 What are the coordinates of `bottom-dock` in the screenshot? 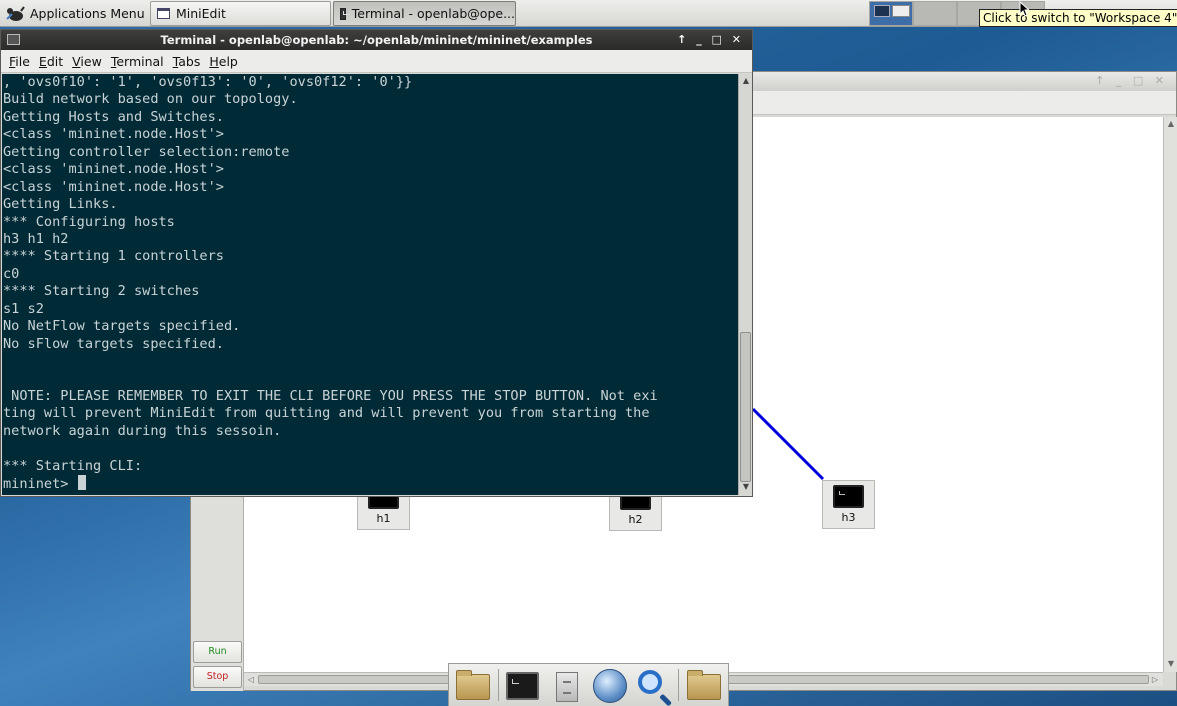 It's located at (588, 684).